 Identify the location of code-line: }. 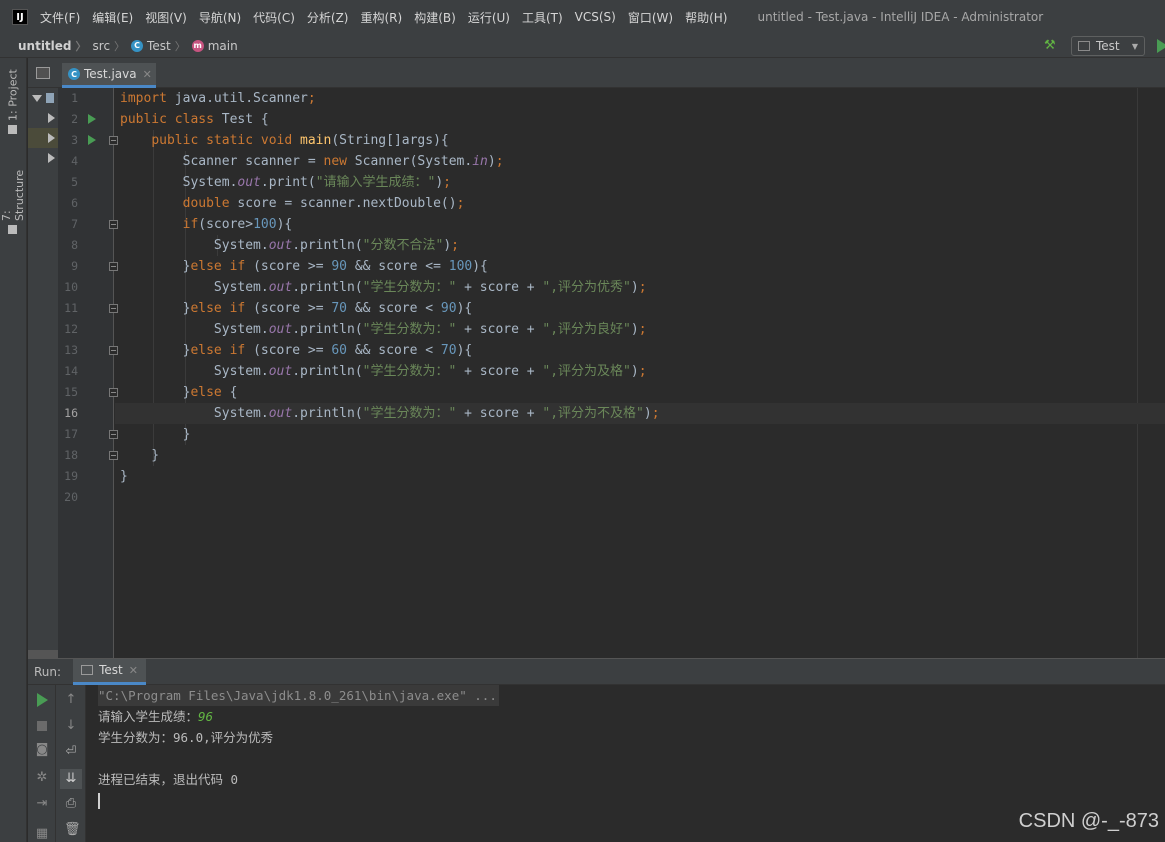
(140, 455).